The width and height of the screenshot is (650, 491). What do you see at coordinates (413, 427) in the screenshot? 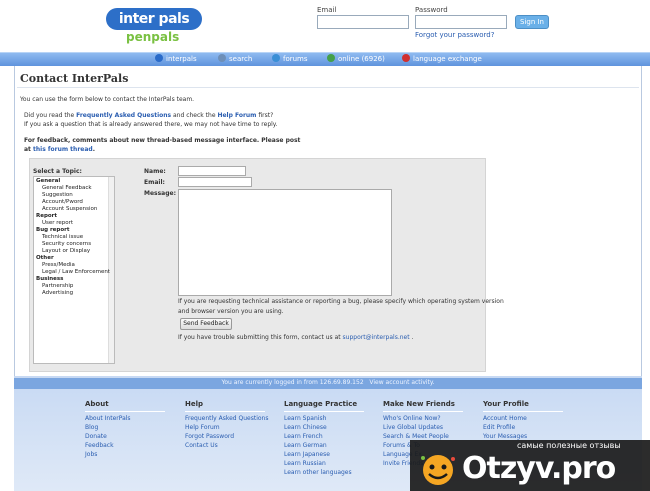
I see `footer-link: Live Global Updates` at bounding box center [413, 427].